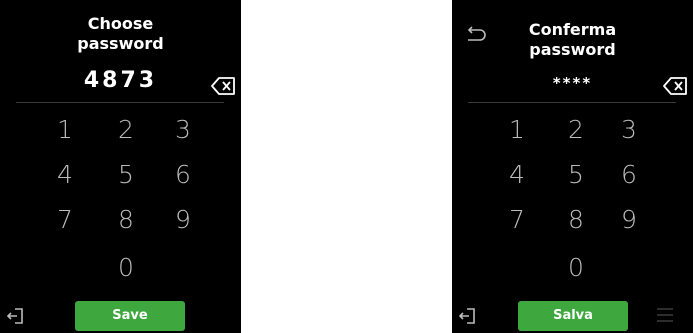 The image size is (693, 333). What do you see at coordinates (572, 83) in the screenshot?
I see `pin-display-masked: ****` at bounding box center [572, 83].